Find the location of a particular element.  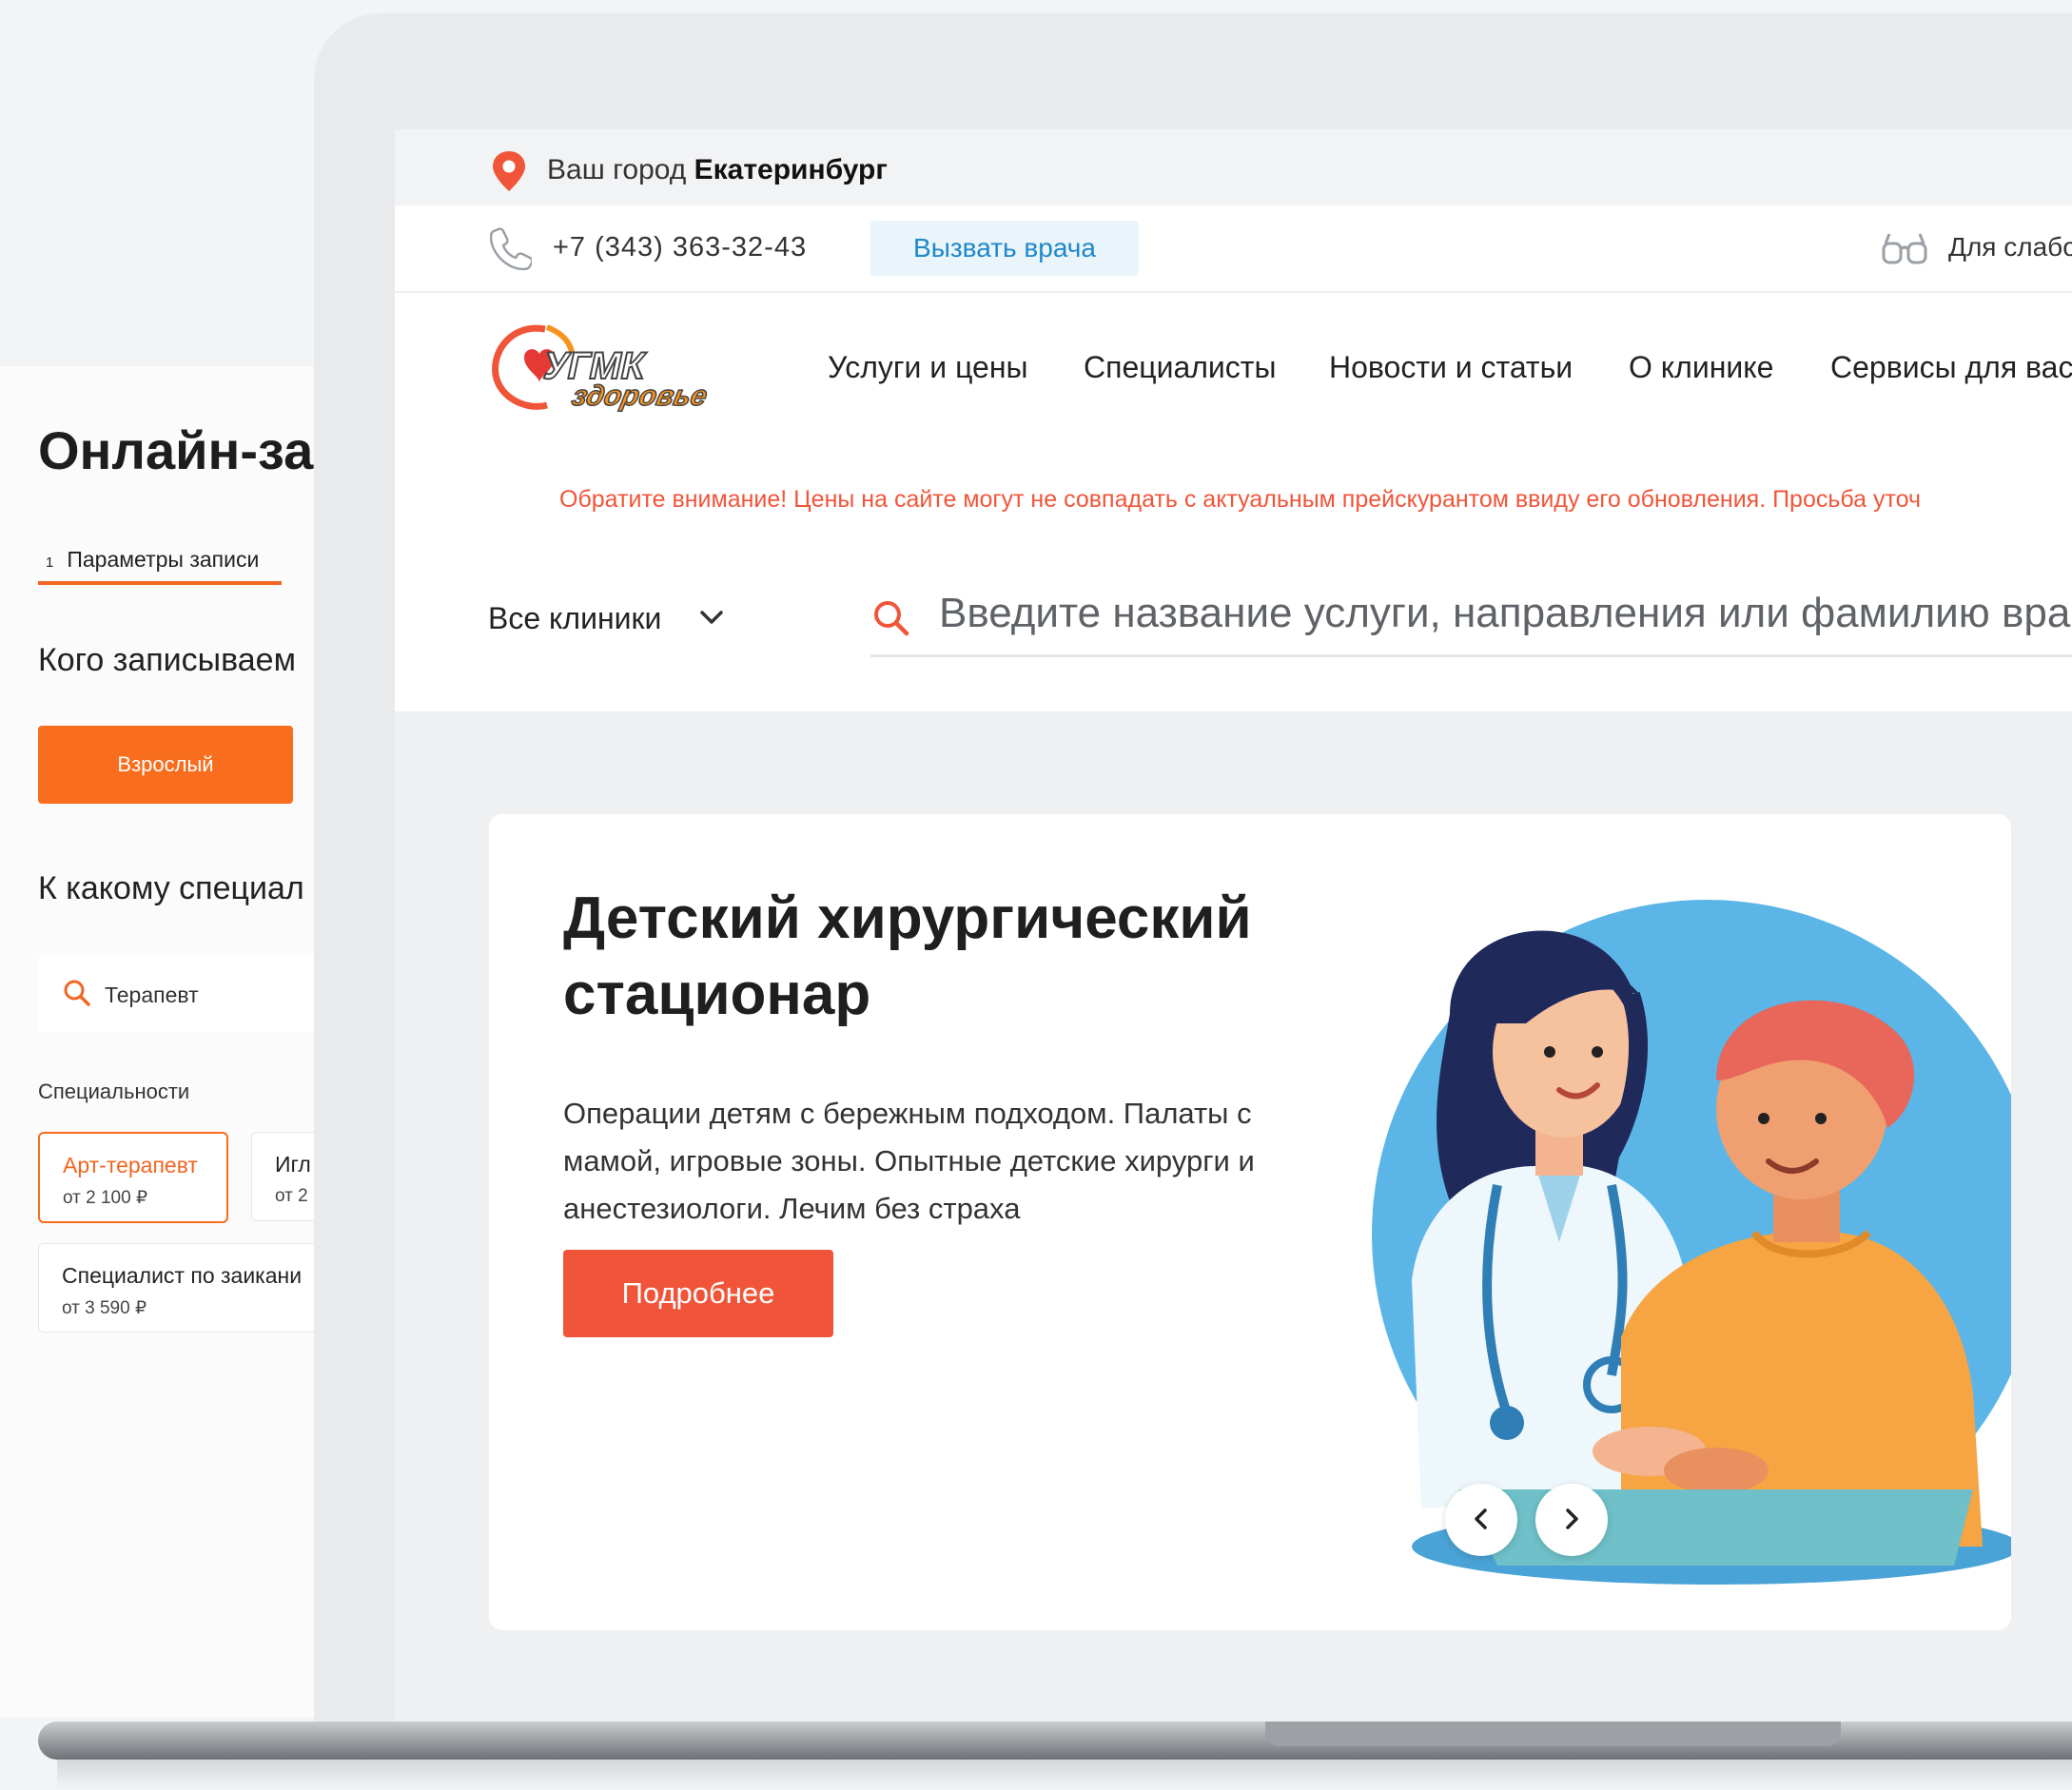

site-search-input is located at coordinates (1504, 613).